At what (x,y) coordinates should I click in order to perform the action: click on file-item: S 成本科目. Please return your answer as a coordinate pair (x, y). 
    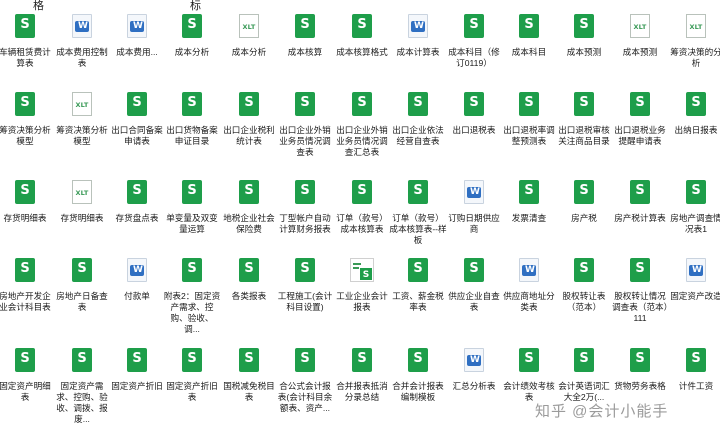
    Looking at the image, I should click on (529, 36).